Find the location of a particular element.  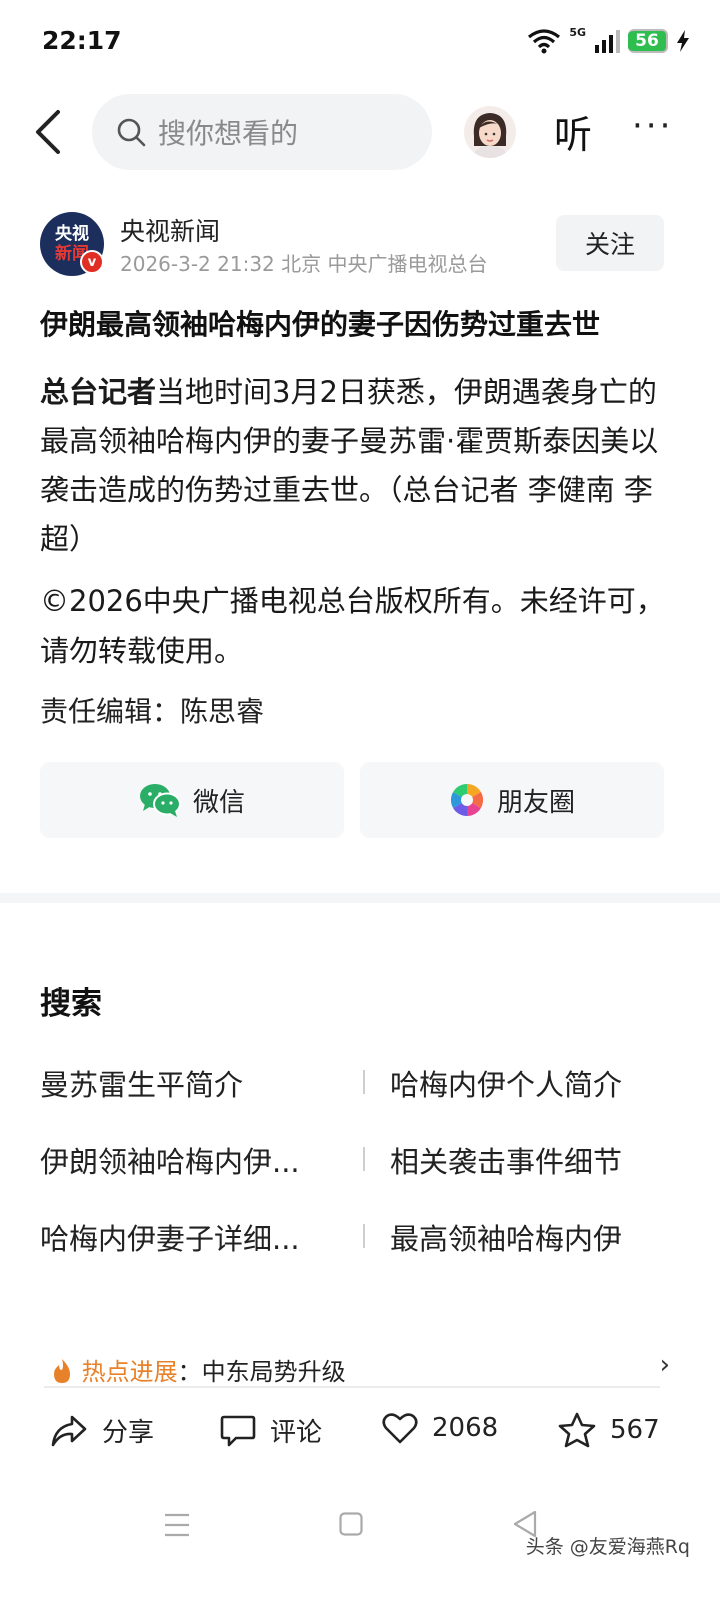

copyright-notice: ©2026中央广播电视总台版权所有。未经许可，请勿转载使用。 is located at coordinates (352, 626).